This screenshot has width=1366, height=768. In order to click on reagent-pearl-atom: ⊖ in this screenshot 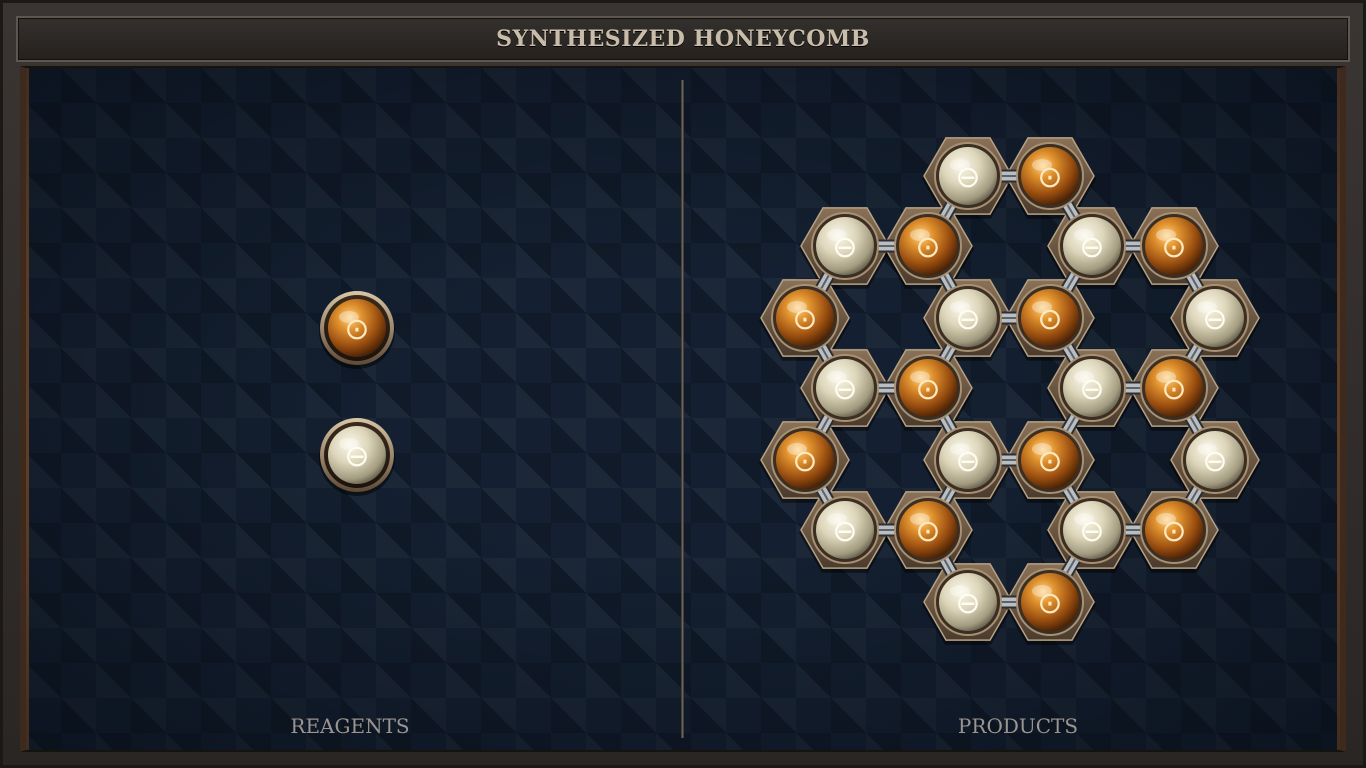, I will do `click(357, 457)`.